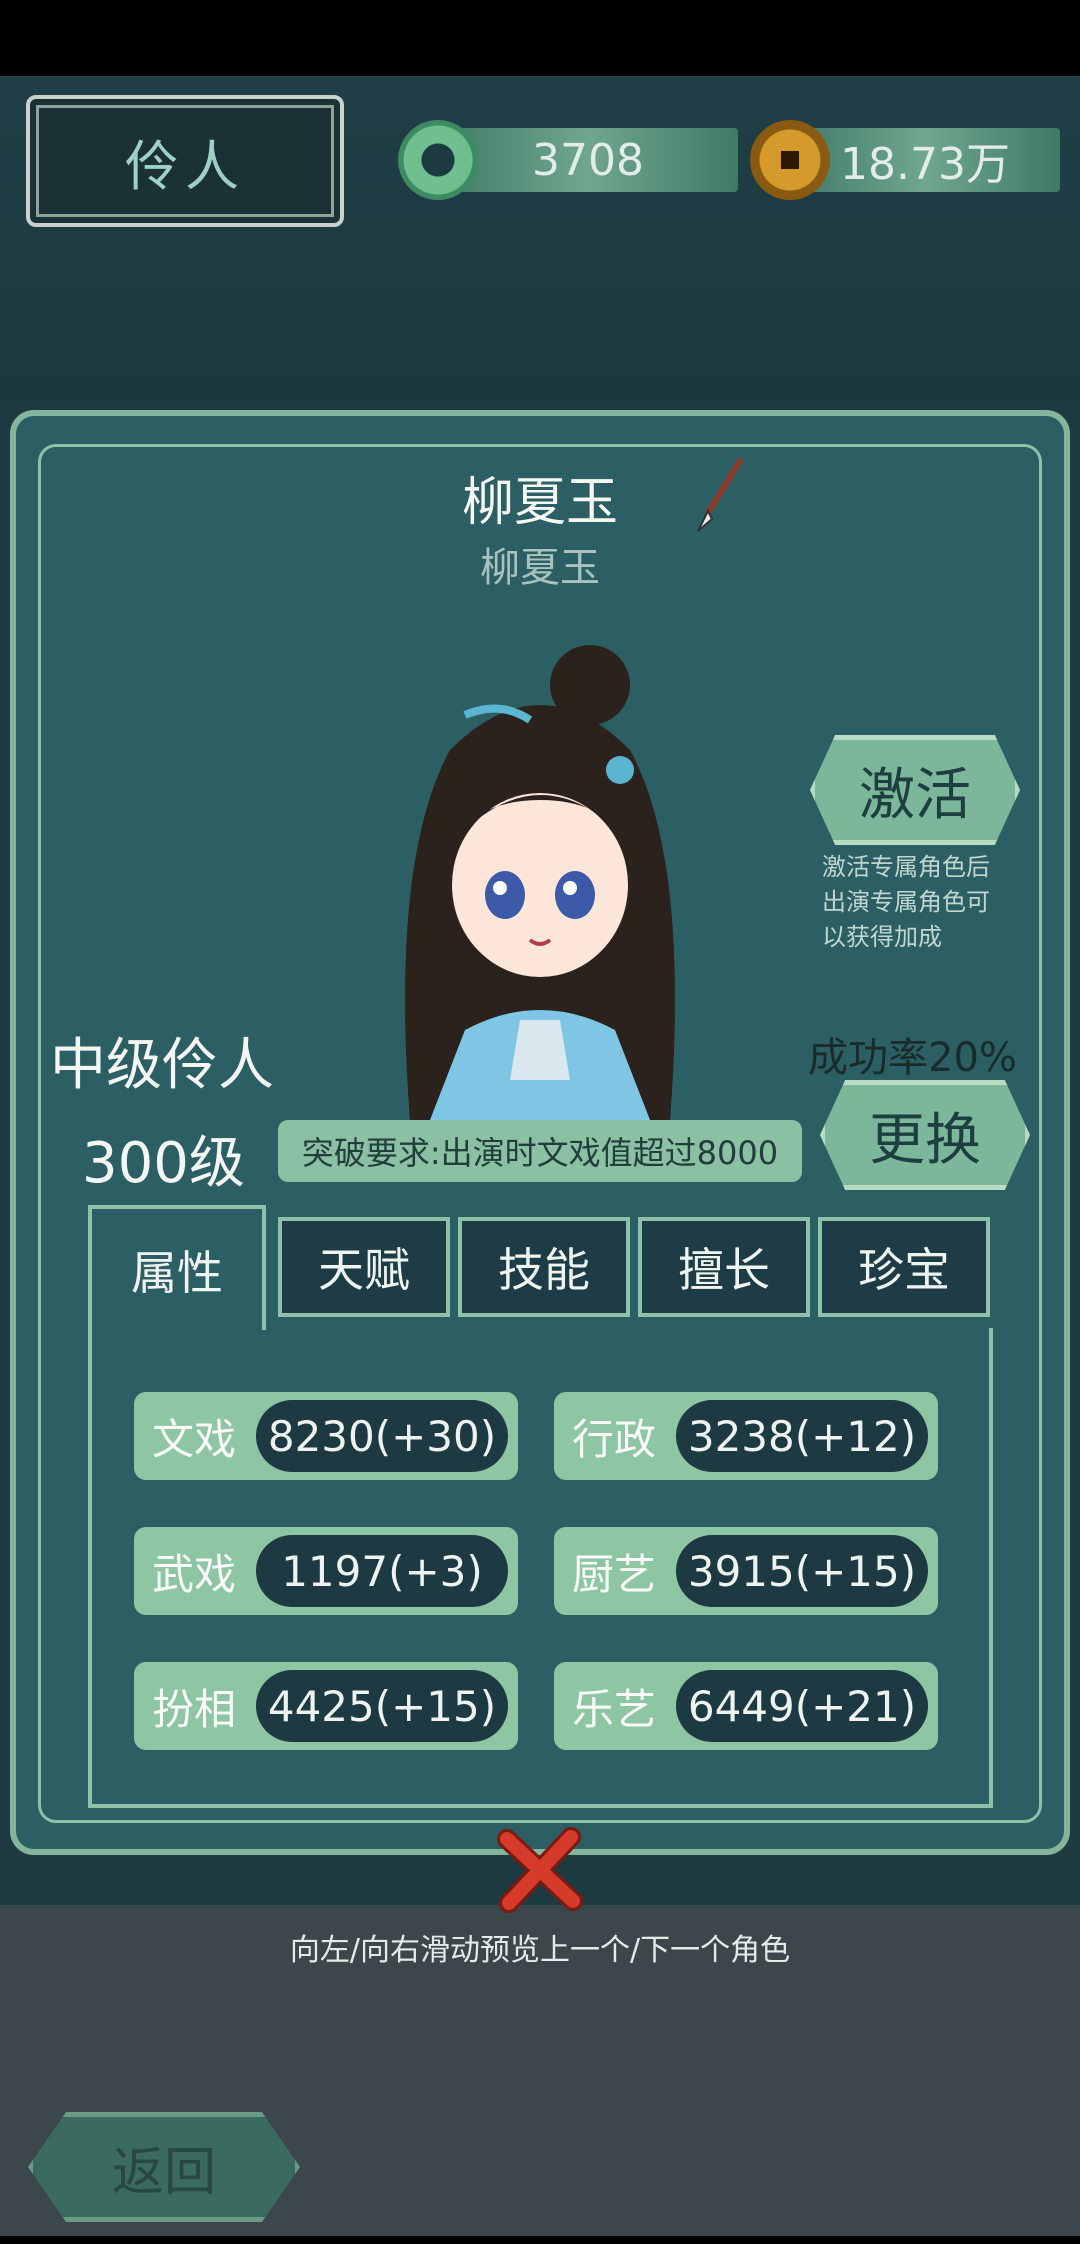 The height and width of the screenshot is (2244, 1080). I want to click on jade-icon, so click(438, 160).